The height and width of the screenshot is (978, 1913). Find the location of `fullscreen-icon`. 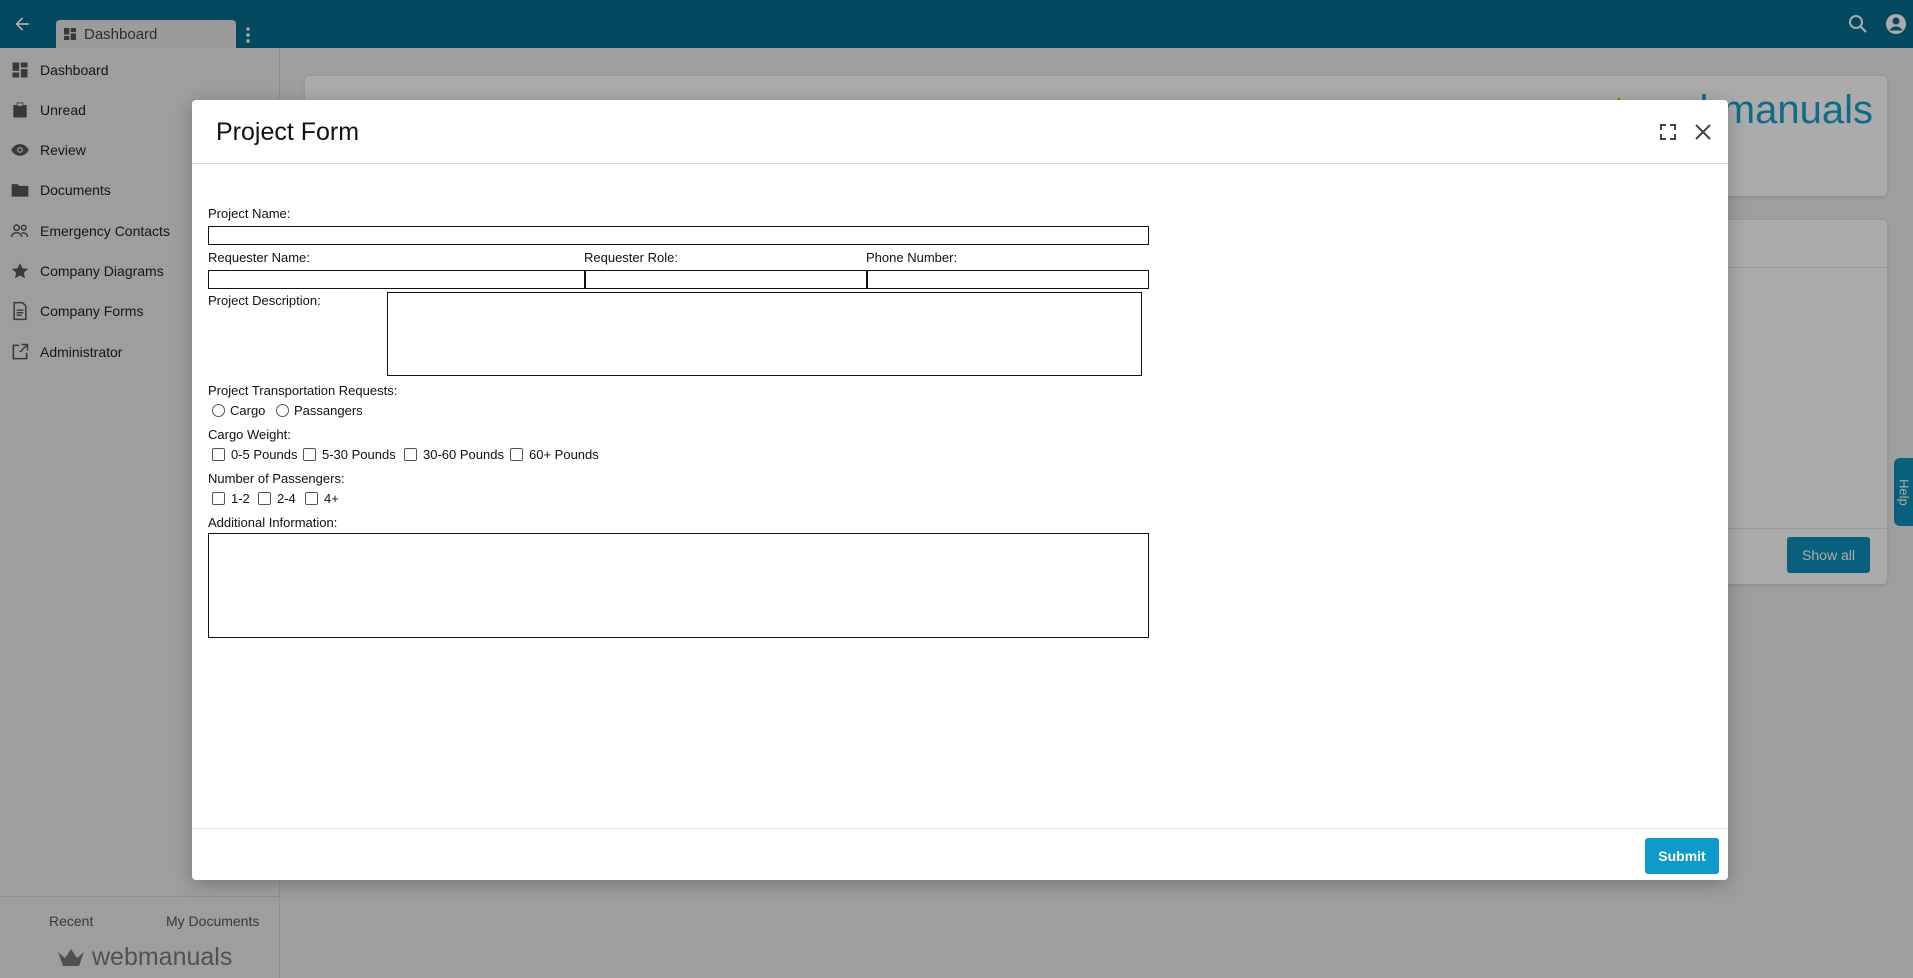

fullscreen-icon is located at coordinates (1668, 132).